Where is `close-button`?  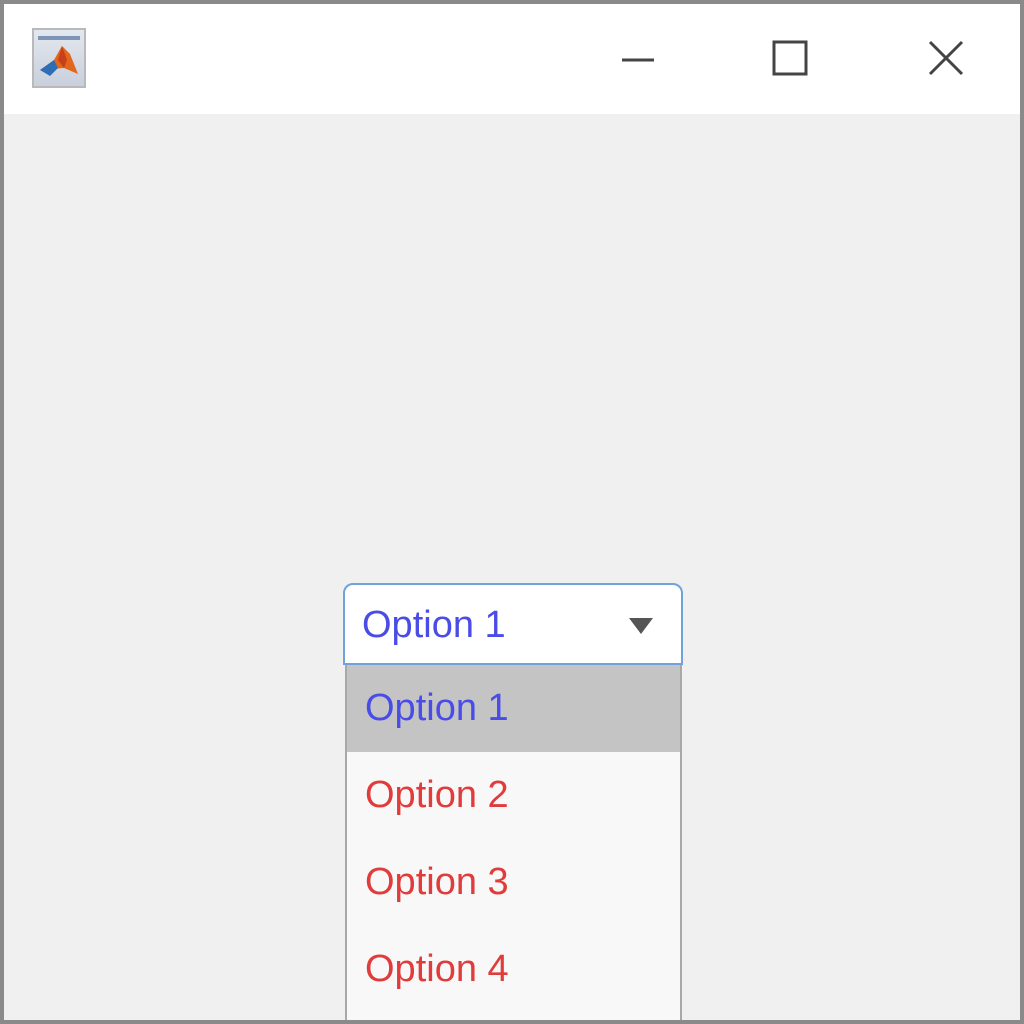 close-button is located at coordinates (946, 59).